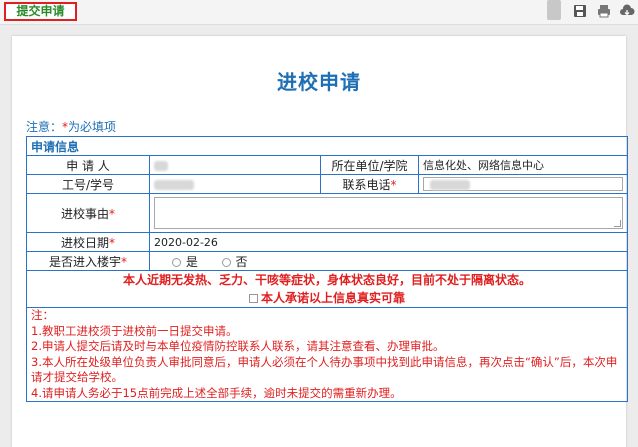 The height and width of the screenshot is (447, 638). Describe the element at coordinates (388, 242) in the screenshot. I see `date-value: 2020-02-26` at that location.